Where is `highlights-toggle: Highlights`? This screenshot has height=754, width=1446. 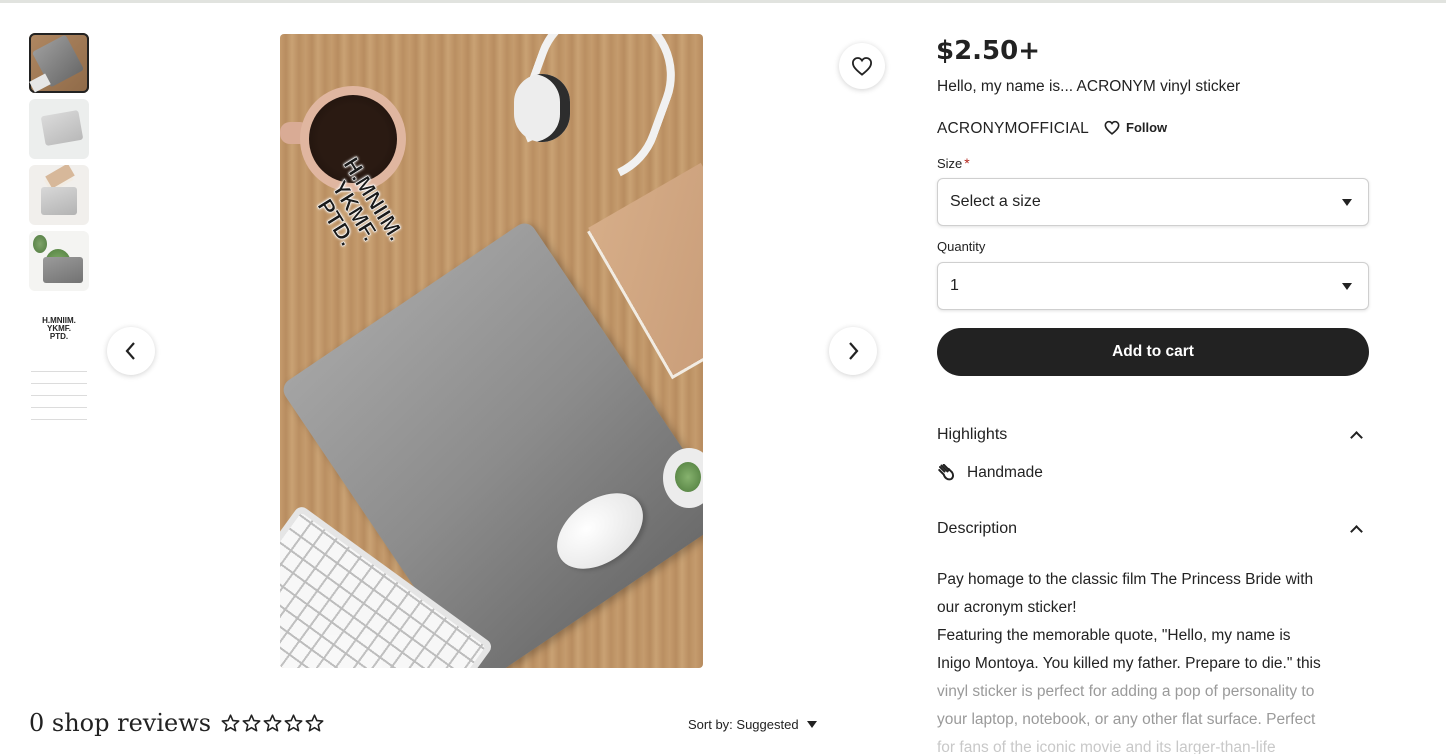 highlights-toggle: Highlights is located at coordinates (1153, 435).